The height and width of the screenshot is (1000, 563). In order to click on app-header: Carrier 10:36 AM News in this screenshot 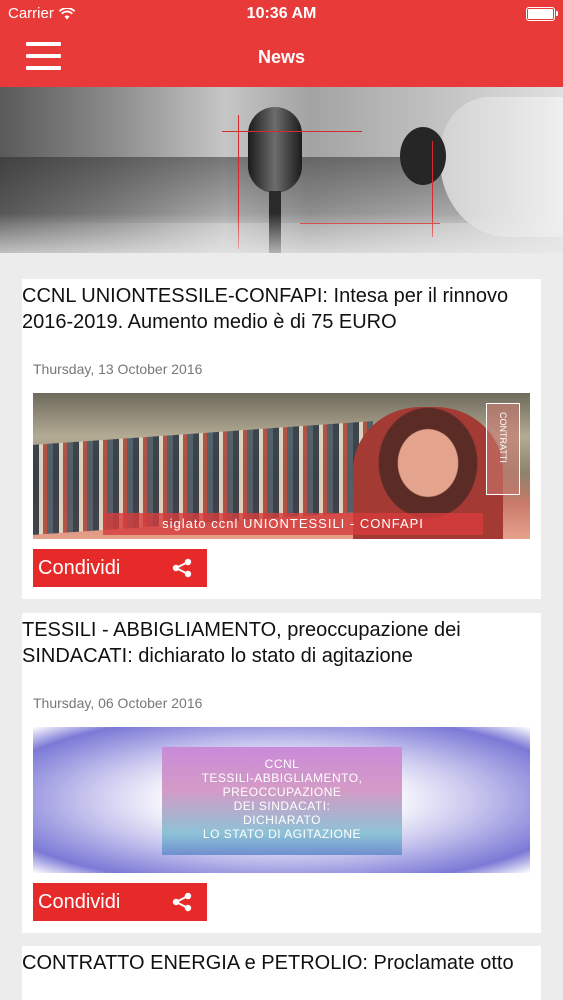, I will do `click(281, 43)`.